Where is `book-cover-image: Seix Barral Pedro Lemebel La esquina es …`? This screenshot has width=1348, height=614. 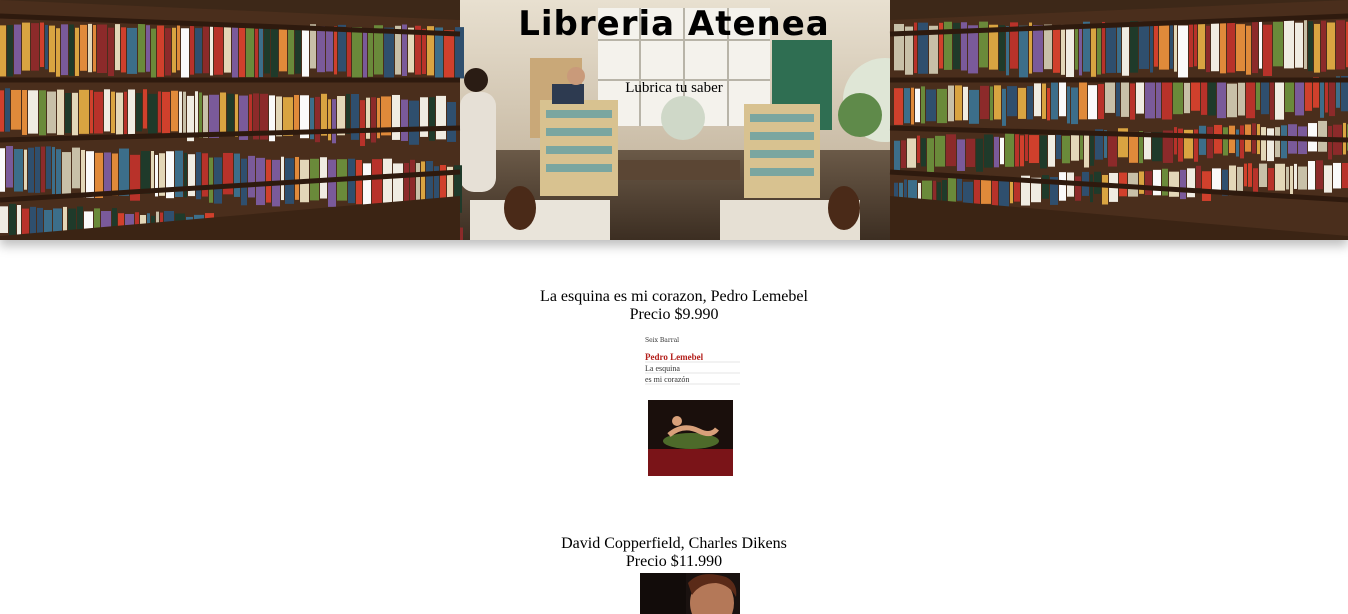
book-cover-image: Seix Barral Pedro Lemebel La esquina es … is located at coordinates (690, 405).